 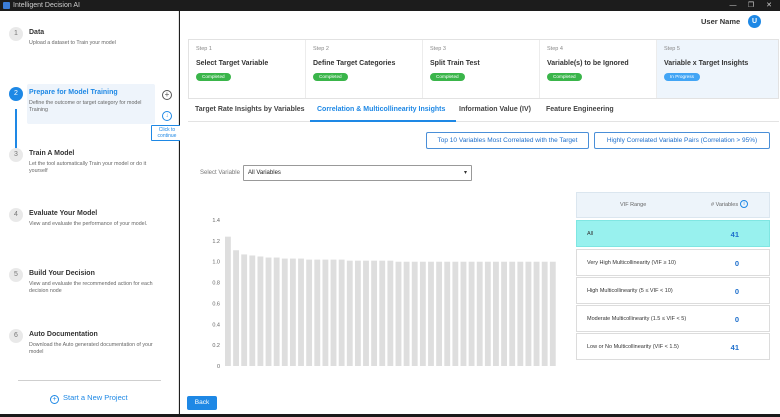 I want to click on click-to-continue-tooltip: Click to continue, so click(x=167, y=133).